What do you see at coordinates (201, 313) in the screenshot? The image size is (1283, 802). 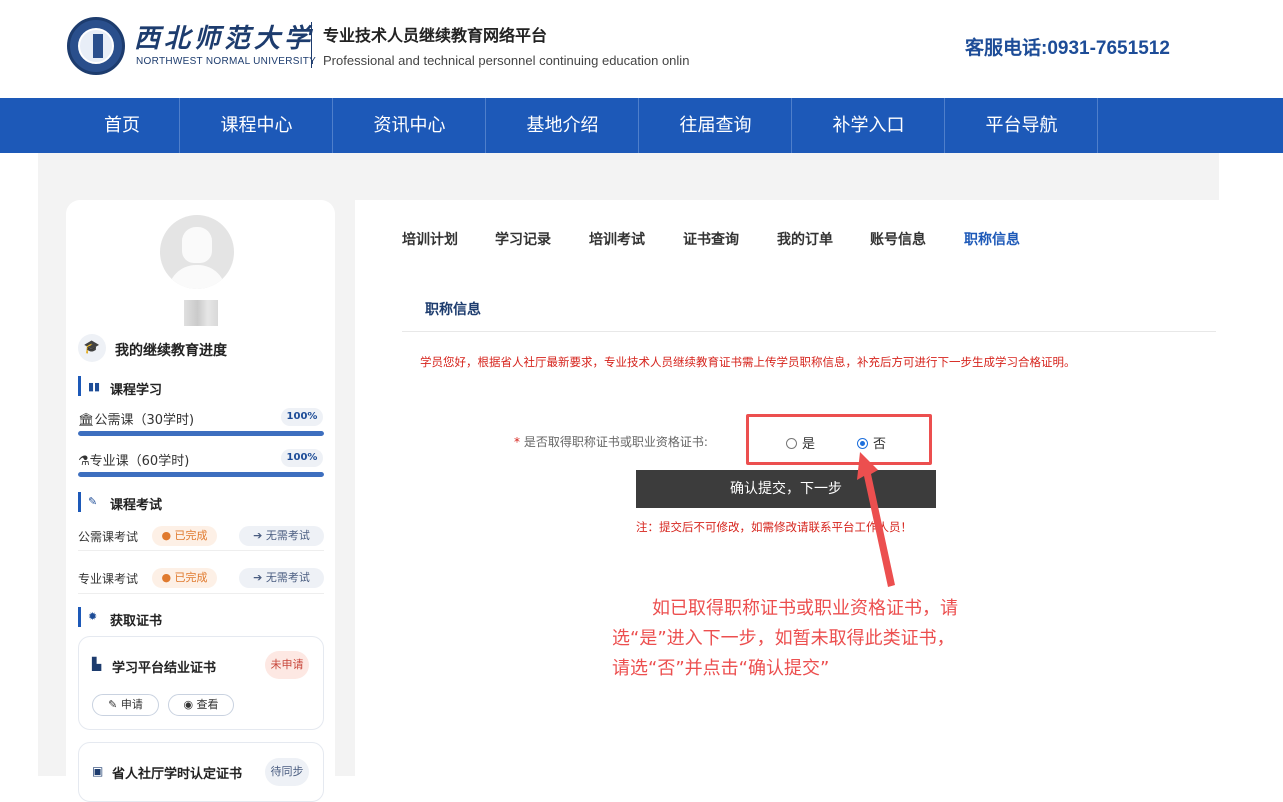 I see `username-redacted` at bounding box center [201, 313].